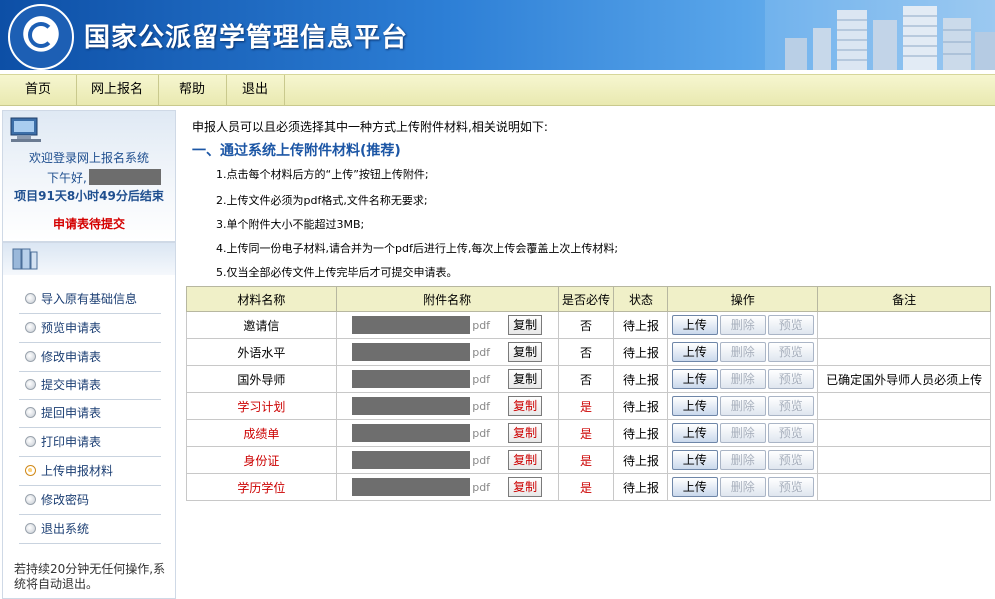  Describe the element at coordinates (261, 325) in the screenshot. I see `material-name: 邀请信` at that location.